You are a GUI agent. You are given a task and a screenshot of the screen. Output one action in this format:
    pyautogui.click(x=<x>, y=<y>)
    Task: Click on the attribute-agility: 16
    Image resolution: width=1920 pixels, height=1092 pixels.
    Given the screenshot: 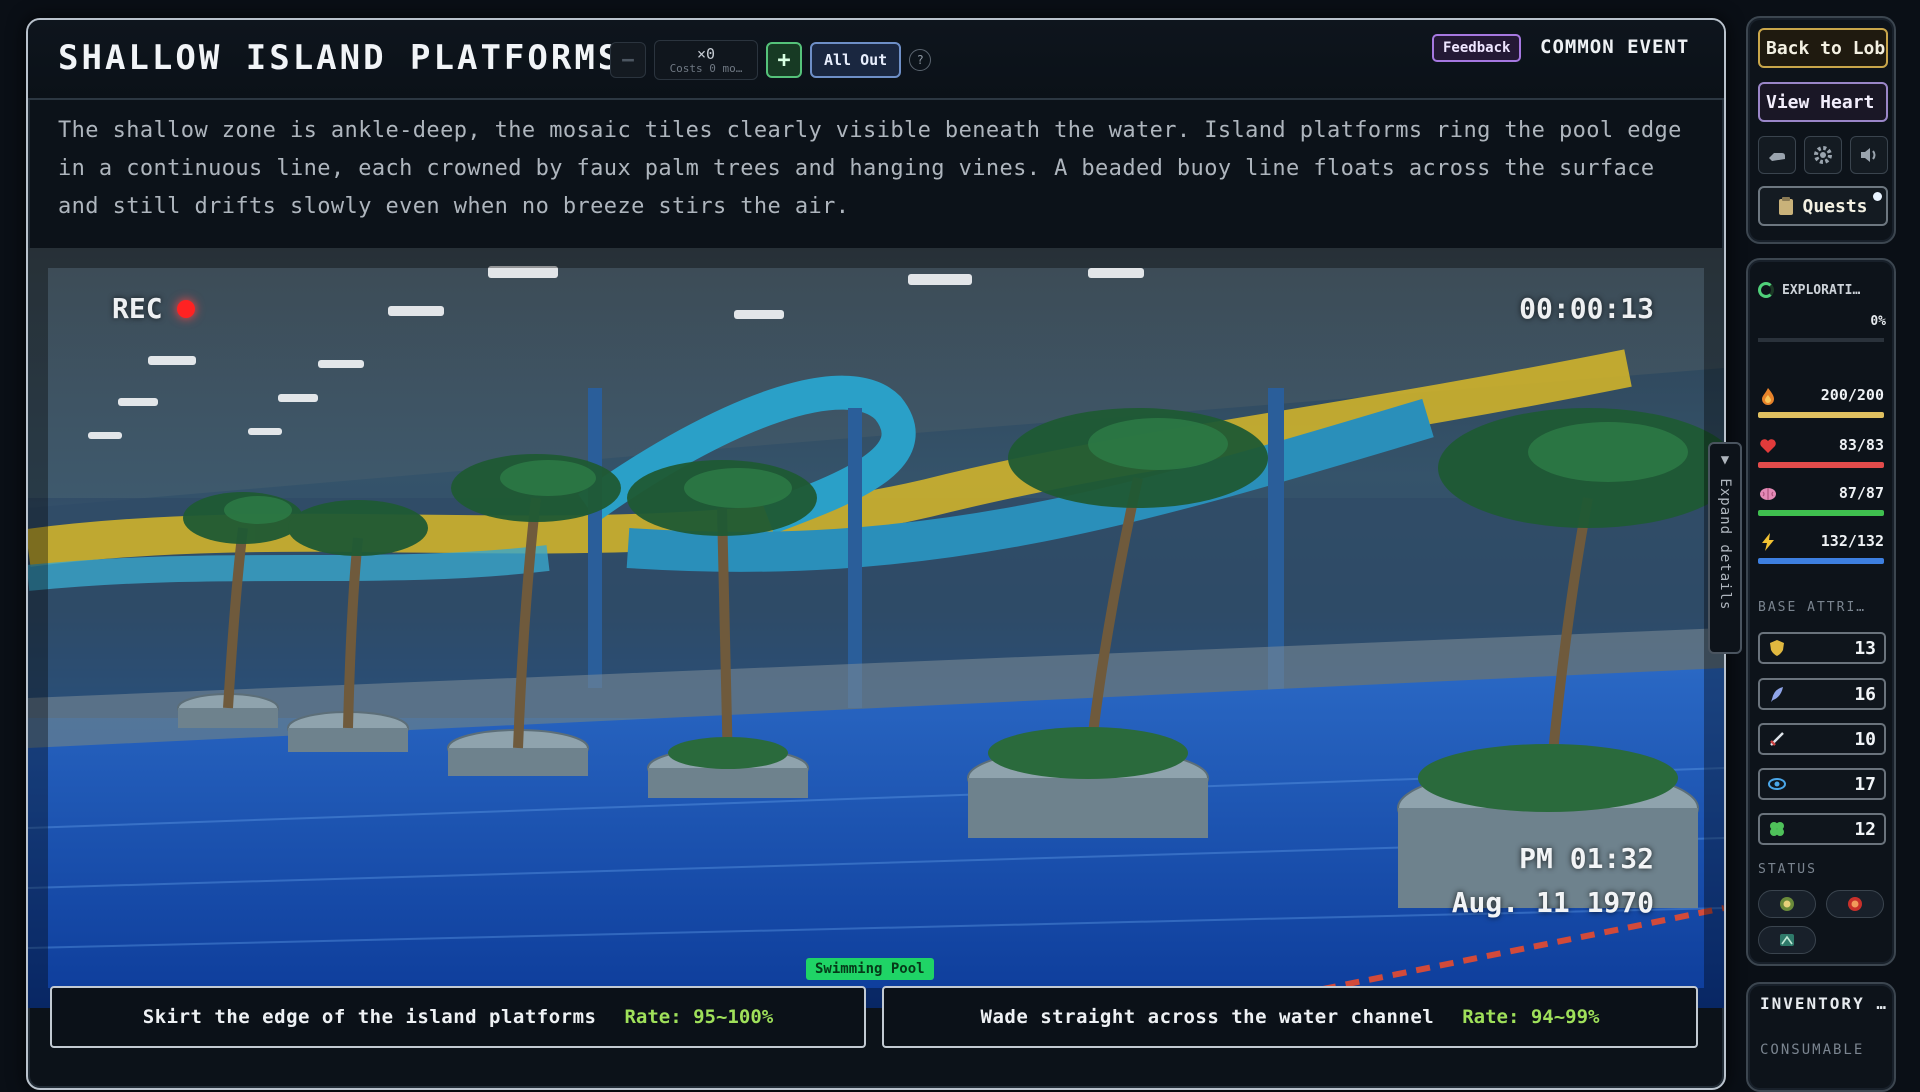 What is the action you would take?
    pyautogui.click(x=1822, y=694)
    